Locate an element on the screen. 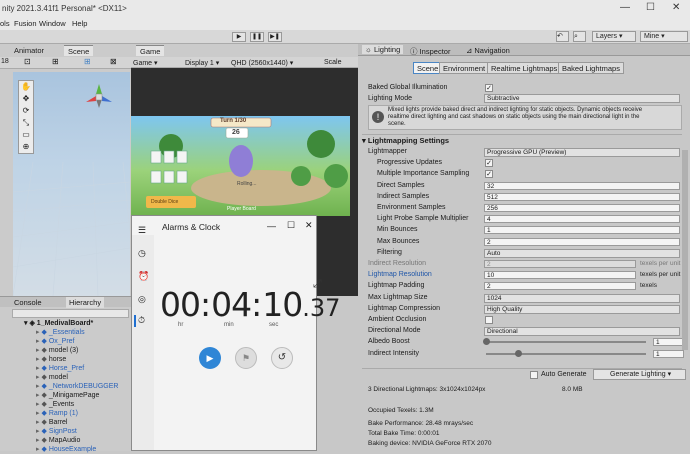 The height and width of the screenshot is (454, 690). hierarchy-item: ▸ ◆ _Events is located at coordinates (55, 404).